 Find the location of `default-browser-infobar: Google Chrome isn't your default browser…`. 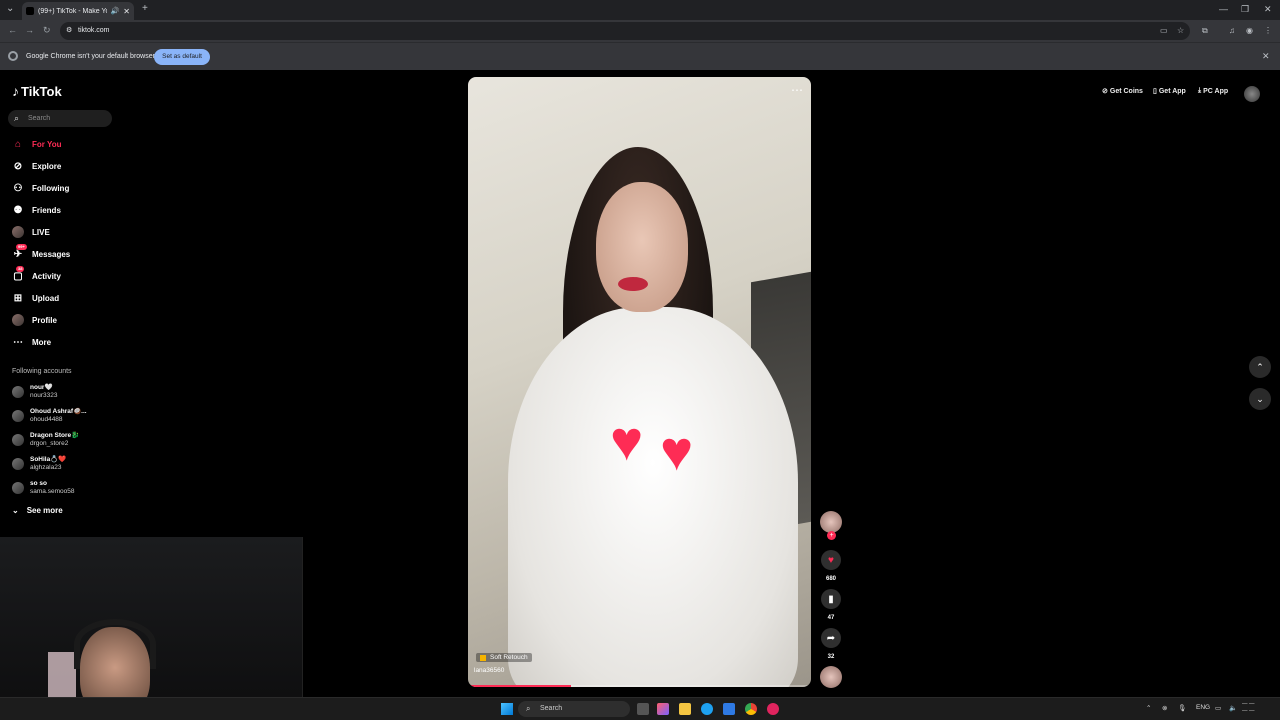

default-browser-infobar: Google Chrome isn't your default browser… is located at coordinates (640, 56).